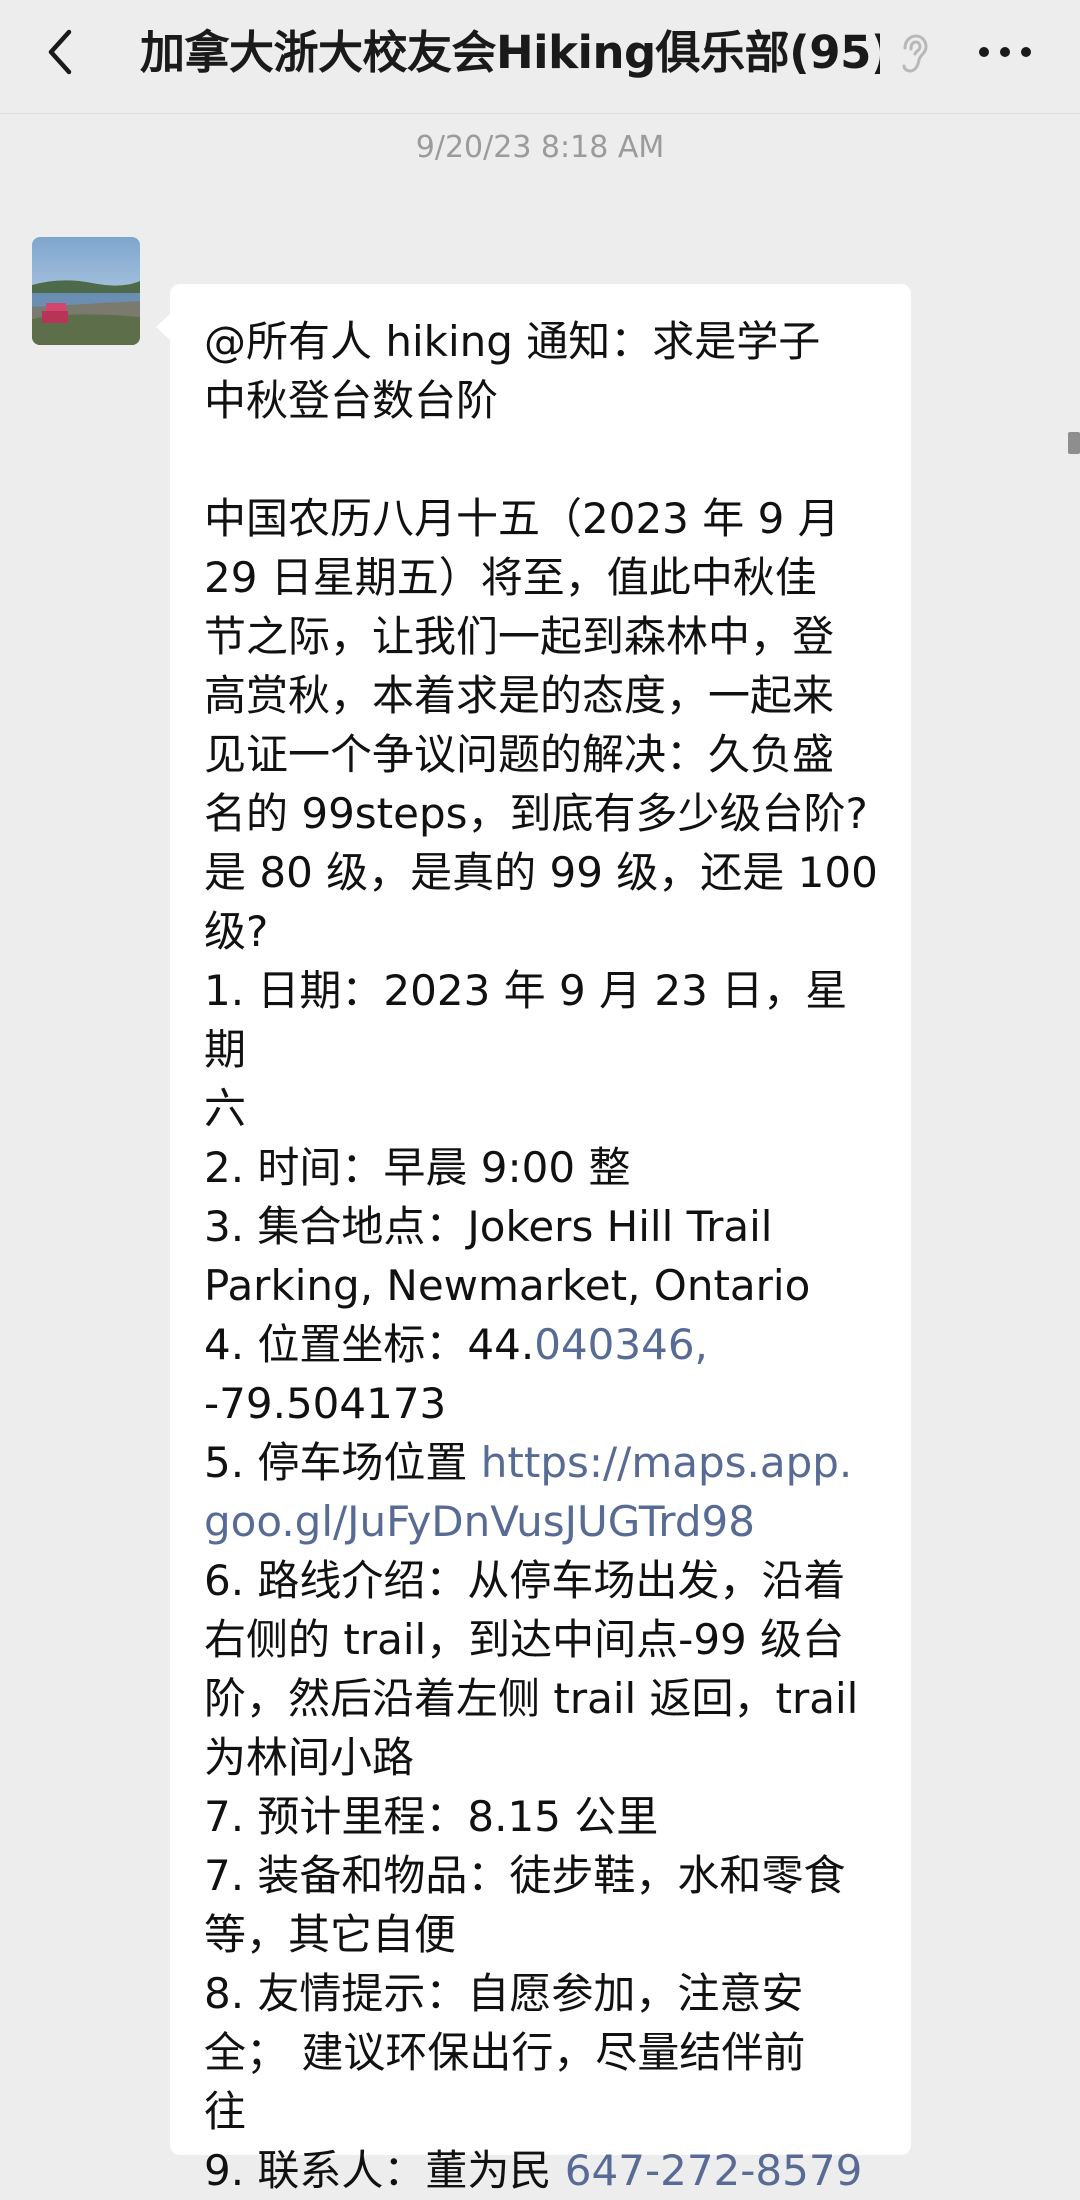 The height and width of the screenshot is (2200, 1080). I want to click on message-line: 级?, so click(236, 931).